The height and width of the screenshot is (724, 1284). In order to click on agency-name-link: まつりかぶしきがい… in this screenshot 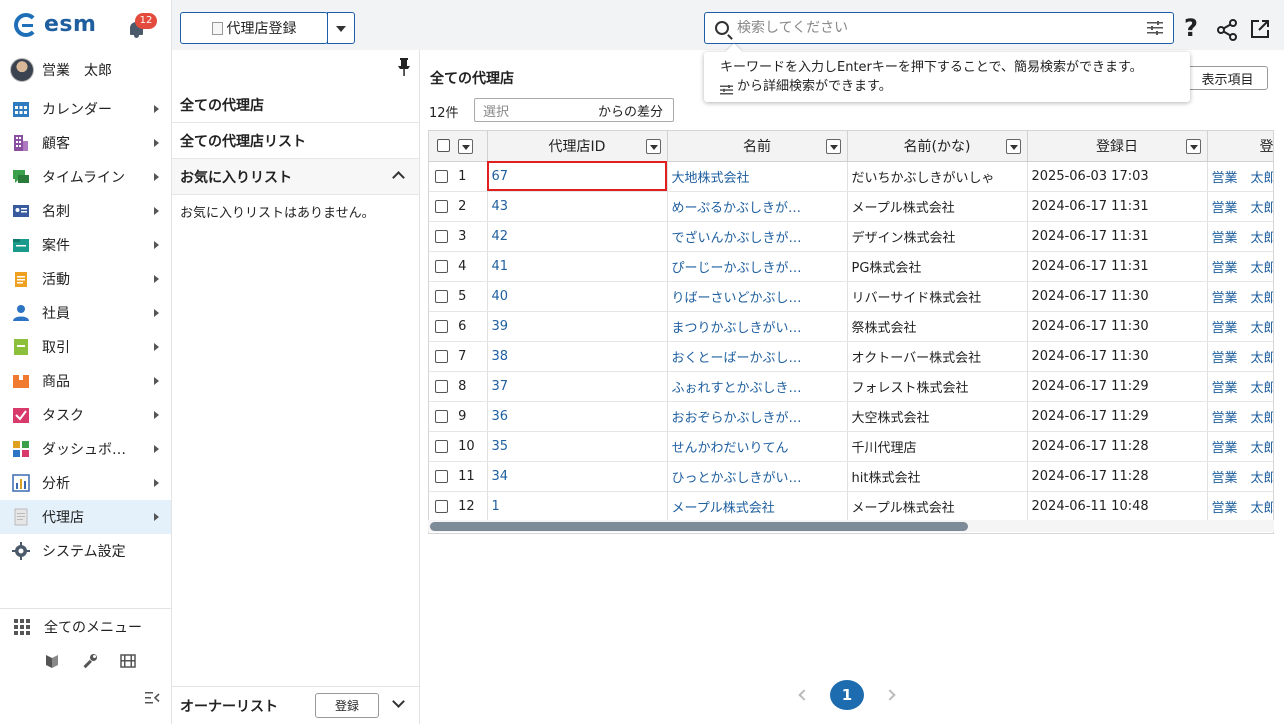, I will do `click(737, 328)`.